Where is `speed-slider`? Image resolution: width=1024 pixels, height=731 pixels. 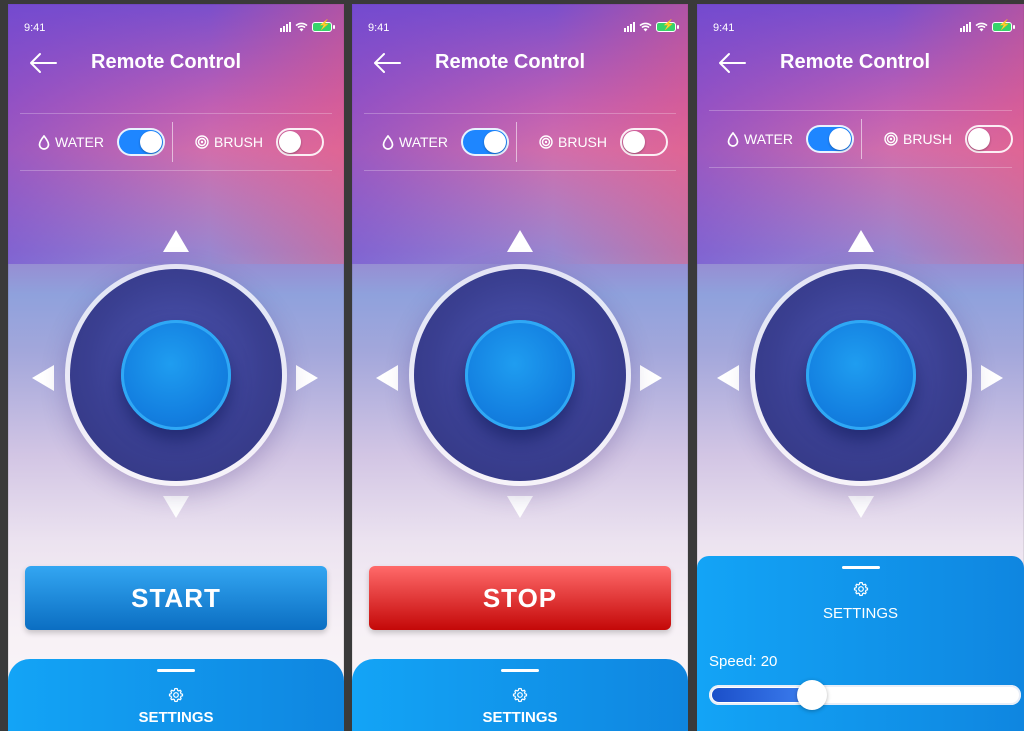 speed-slider is located at coordinates (865, 695).